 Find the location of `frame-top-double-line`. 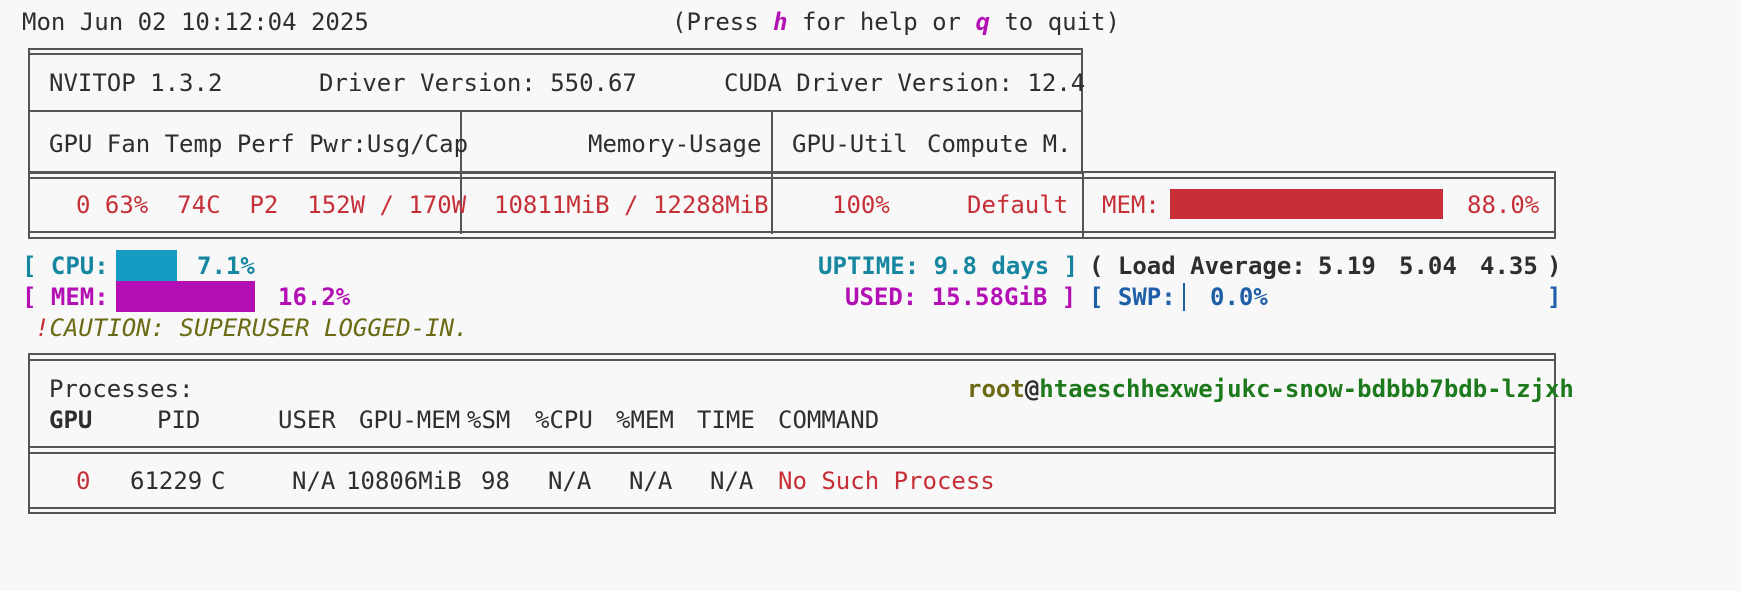

frame-top-double-line is located at coordinates (555, 54).